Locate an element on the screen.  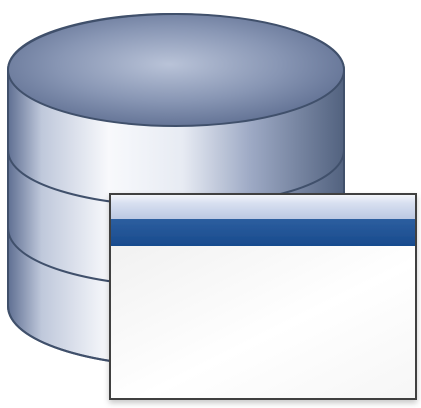
window-top-strip is located at coordinates (263, 207).